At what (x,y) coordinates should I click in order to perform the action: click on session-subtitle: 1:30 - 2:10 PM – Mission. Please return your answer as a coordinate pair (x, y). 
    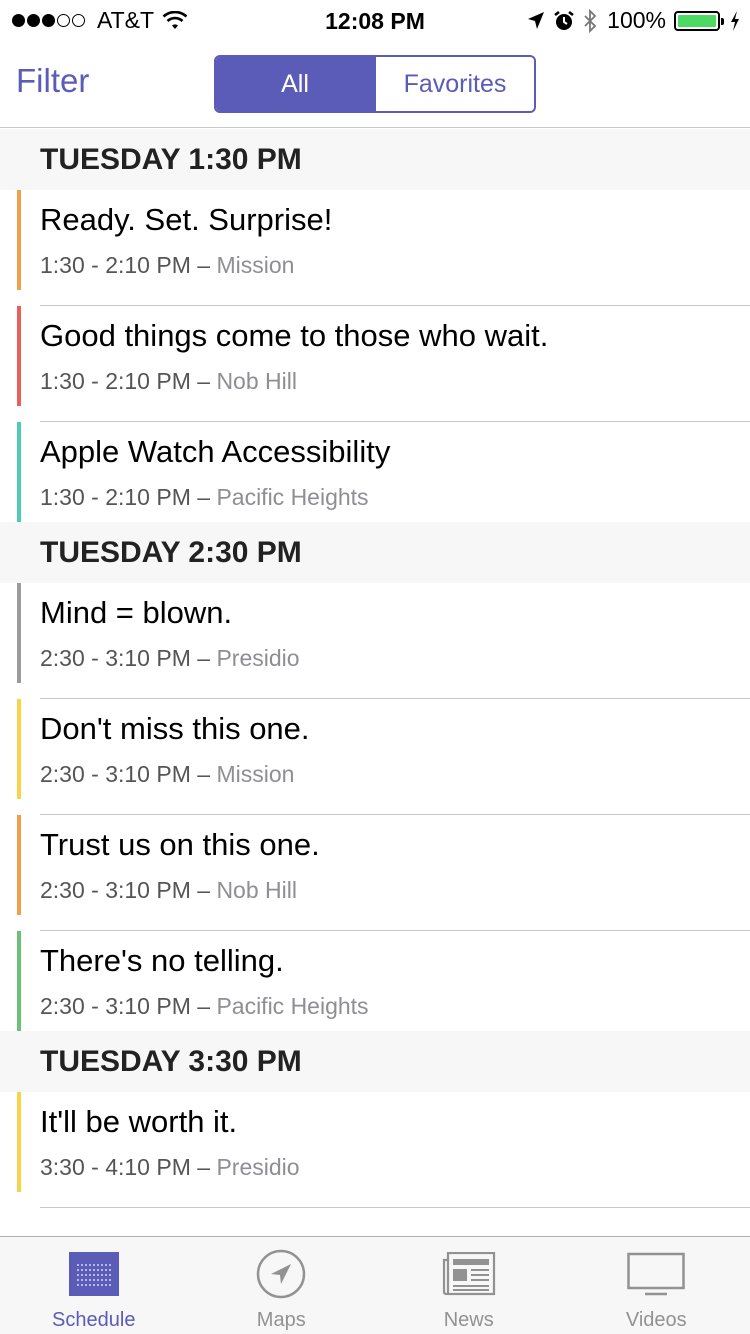
    Looking at the image, I should click on (167, 265).